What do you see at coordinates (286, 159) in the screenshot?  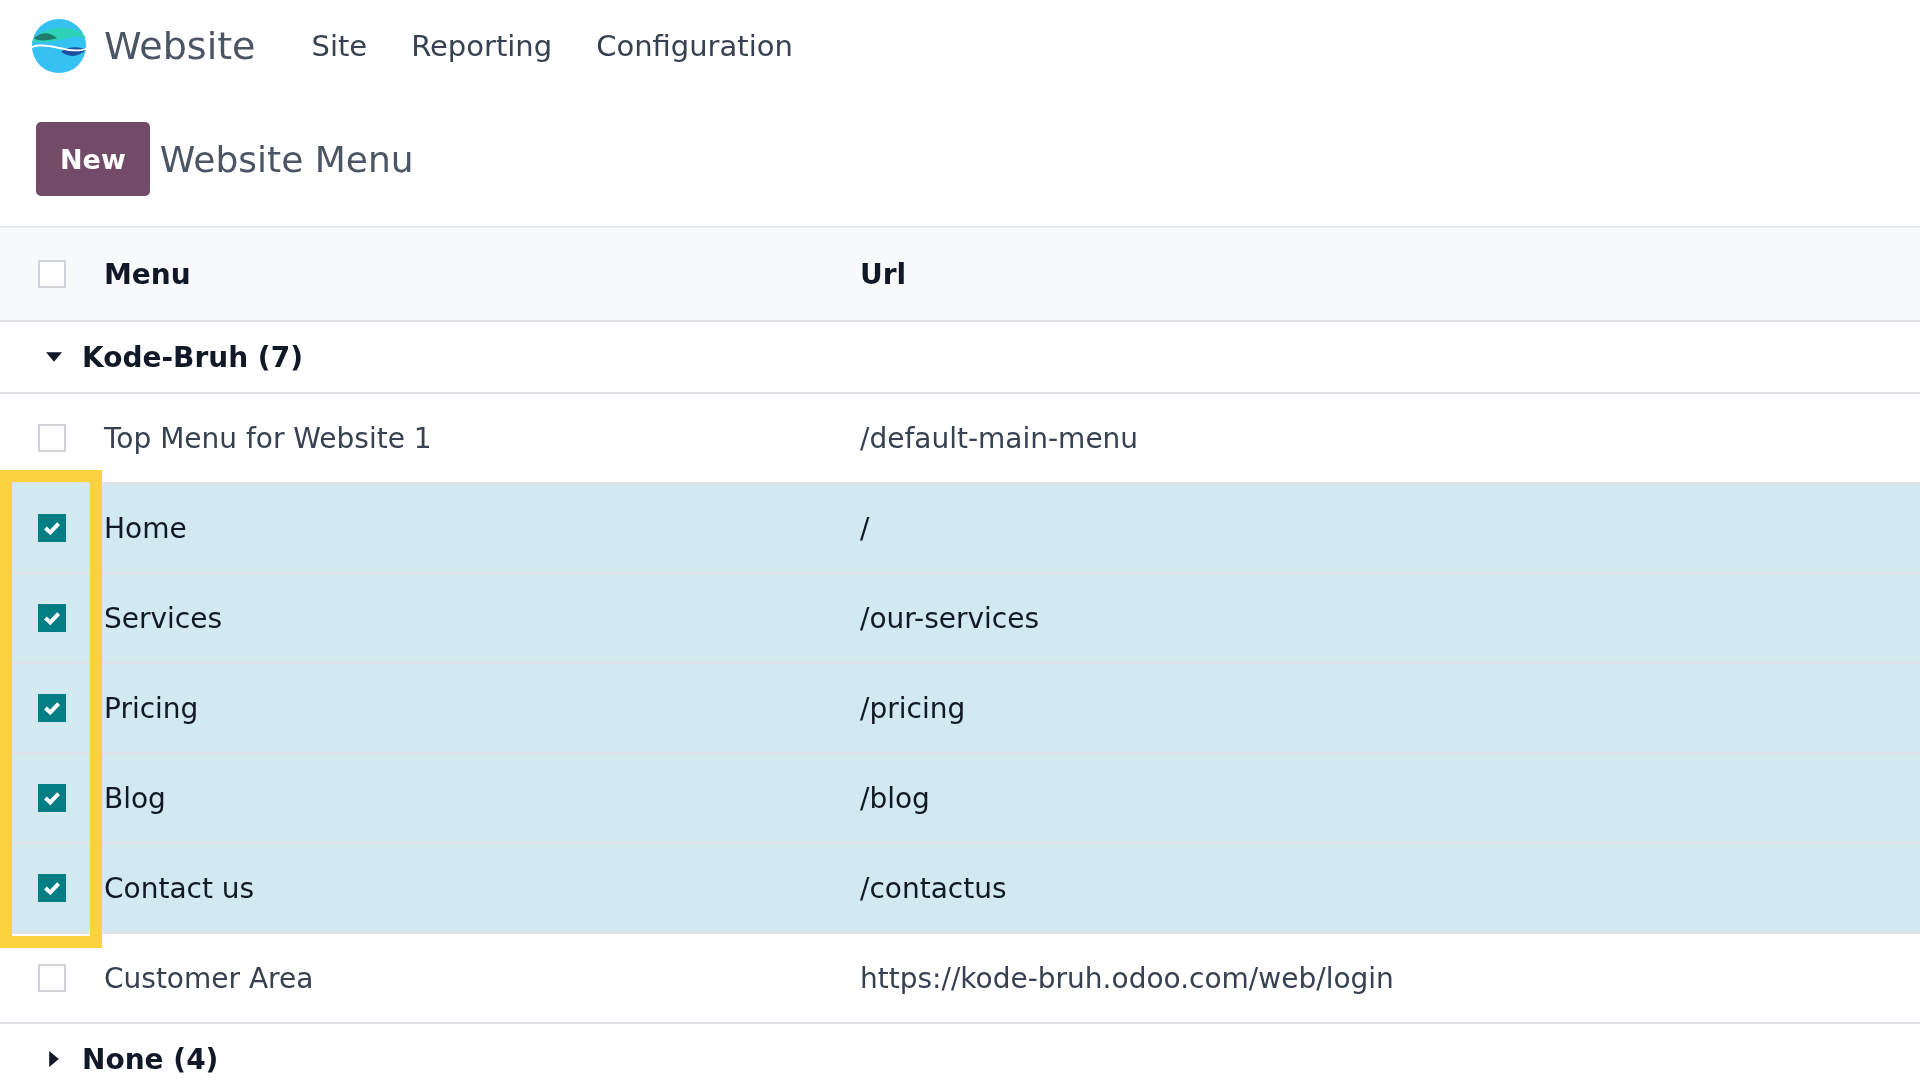 I see `page-title: Website Menu` at bounding box center [286, 159].